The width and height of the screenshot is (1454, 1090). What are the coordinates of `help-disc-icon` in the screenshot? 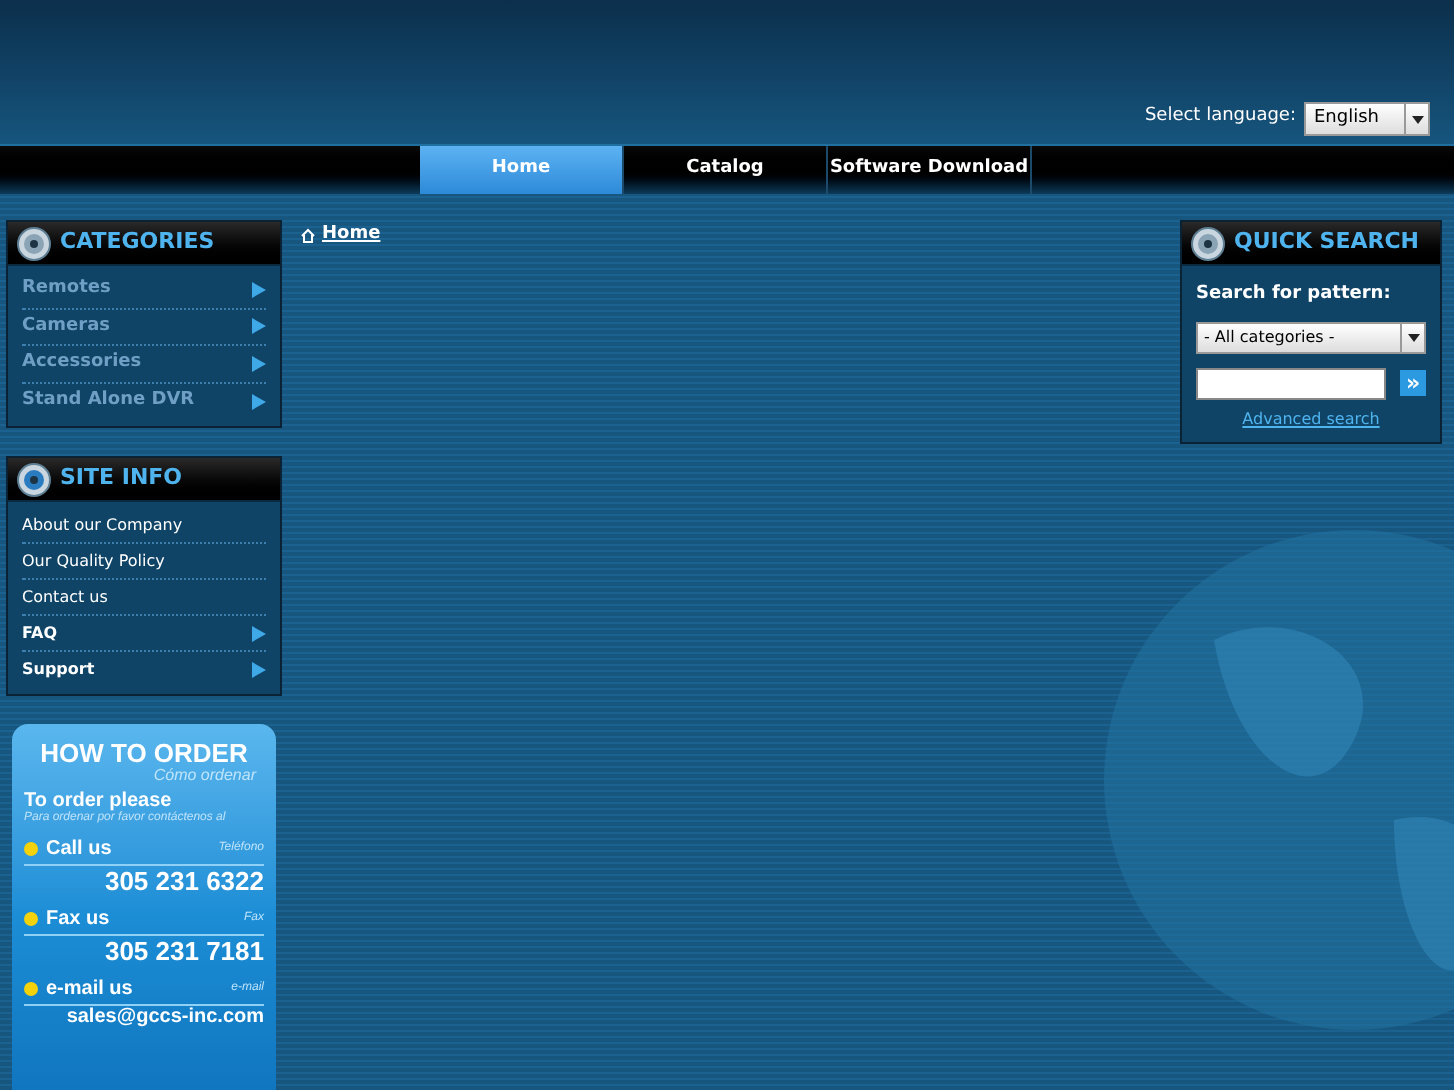 It's located at (34, 479).